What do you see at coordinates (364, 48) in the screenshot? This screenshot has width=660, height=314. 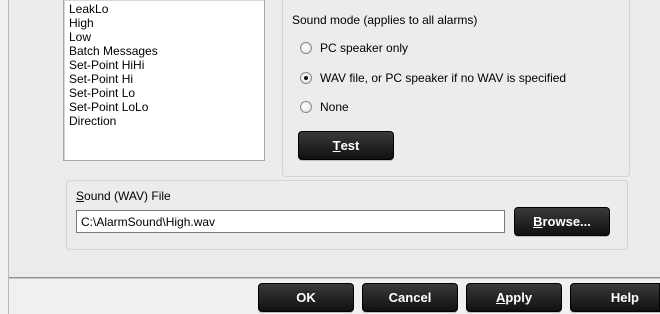 I see `radio-label: PC speaker only` at bounding box center [364, 48].